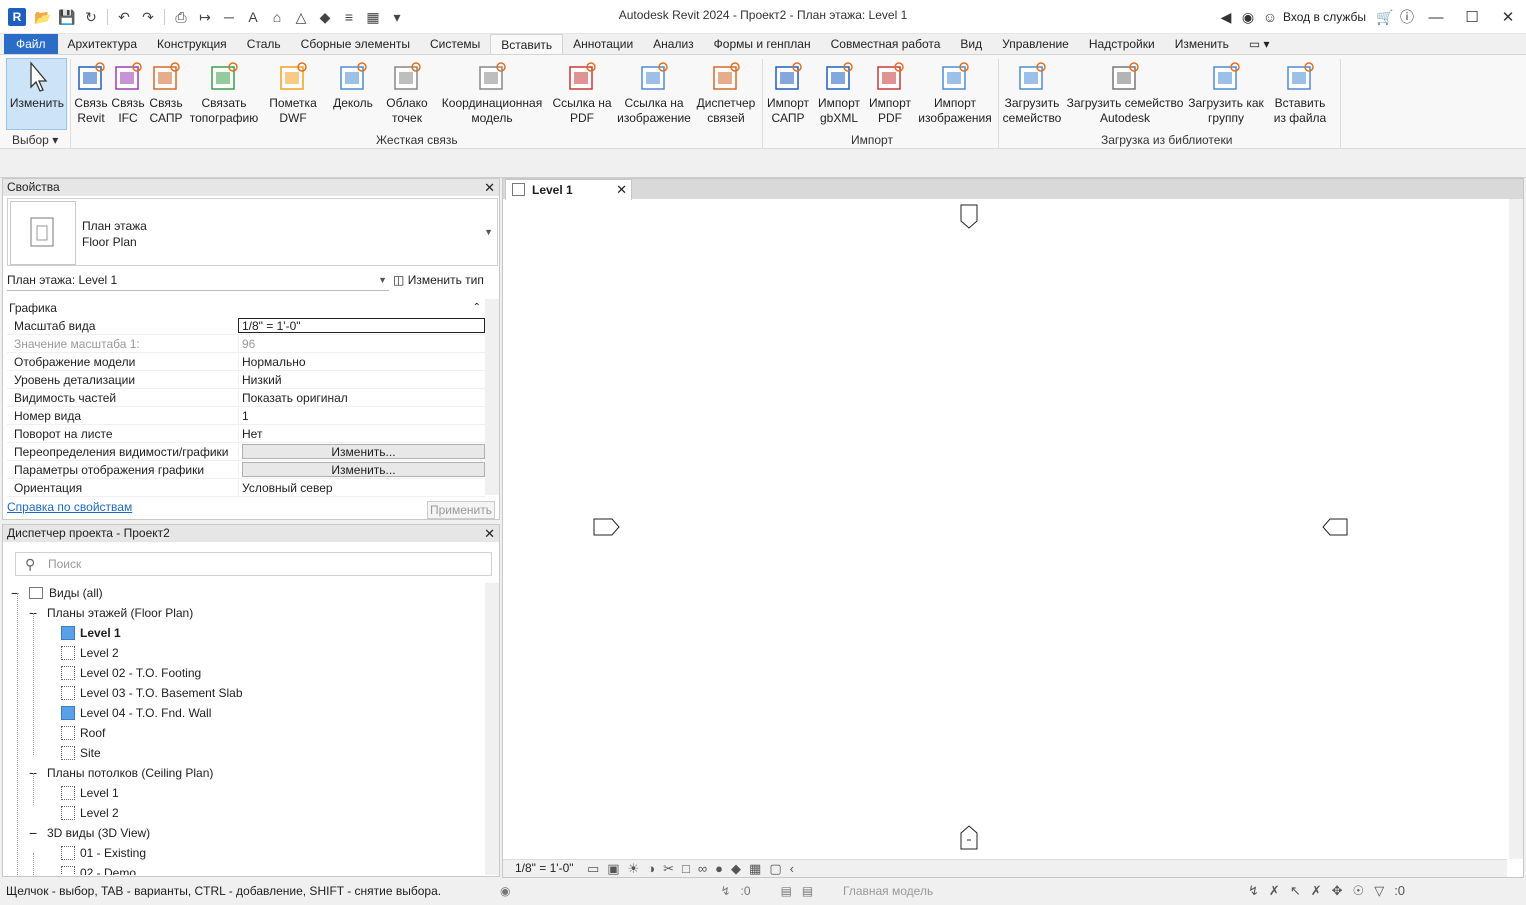 The height and width of the screenshot is (905, 1526). What do you see at coordinates (1385, 17) in the screenshot?
I see `cart-icon: 🛒` at bounding box center [1385, 17].